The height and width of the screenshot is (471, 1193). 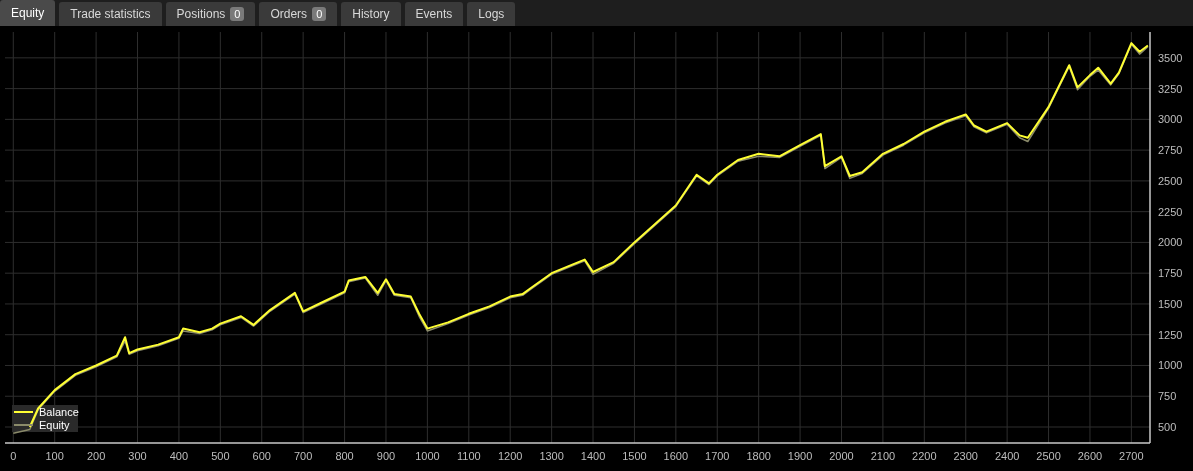 What do you see at coordinates (1170, 57) in the screenshot?
I see `axis-tick-label: 3500` at bounding box center [1170, 57].